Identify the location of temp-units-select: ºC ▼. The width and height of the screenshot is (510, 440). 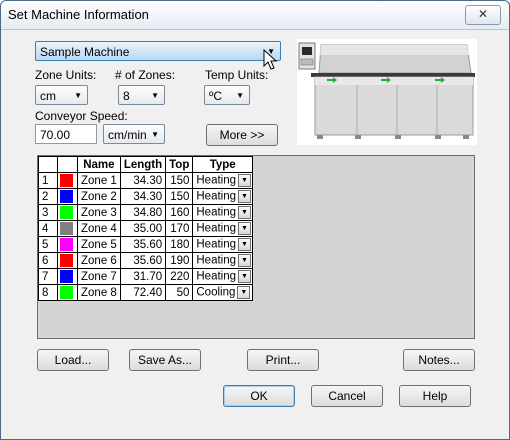
(227, 95).